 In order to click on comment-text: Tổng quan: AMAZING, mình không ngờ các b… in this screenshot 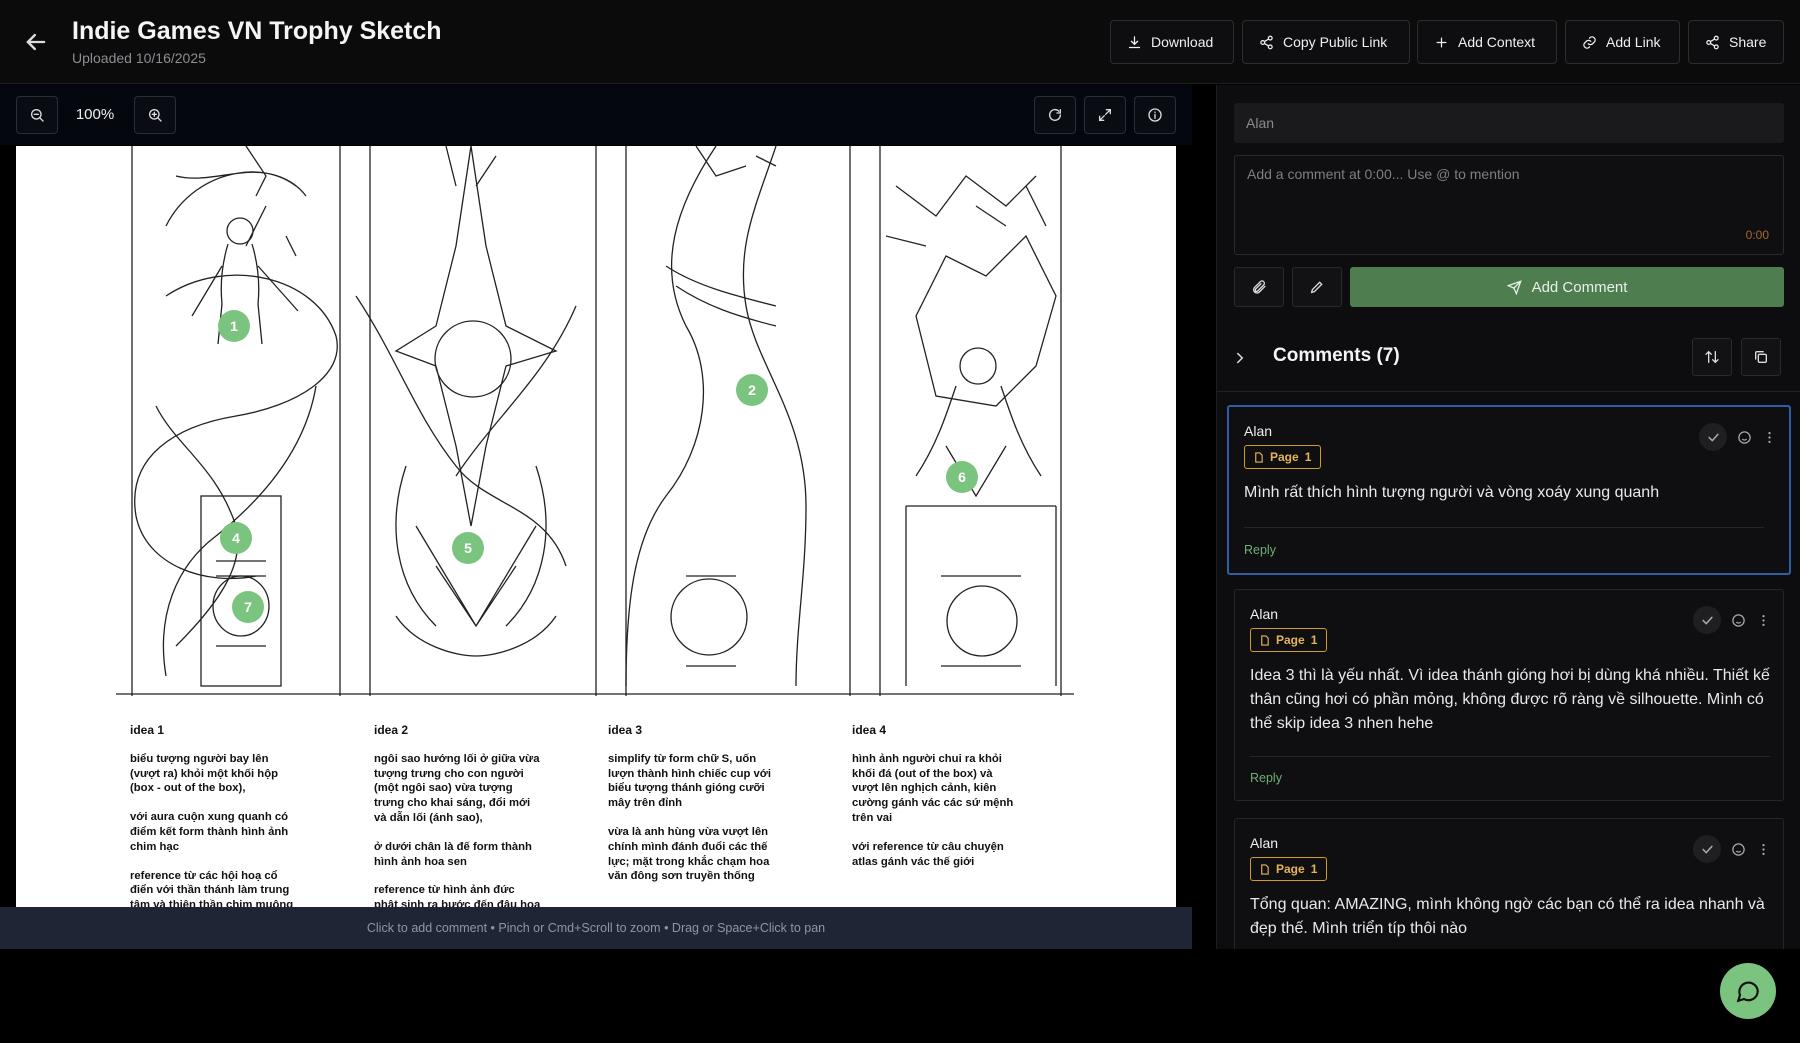, I will do `click(1507, 916)`.